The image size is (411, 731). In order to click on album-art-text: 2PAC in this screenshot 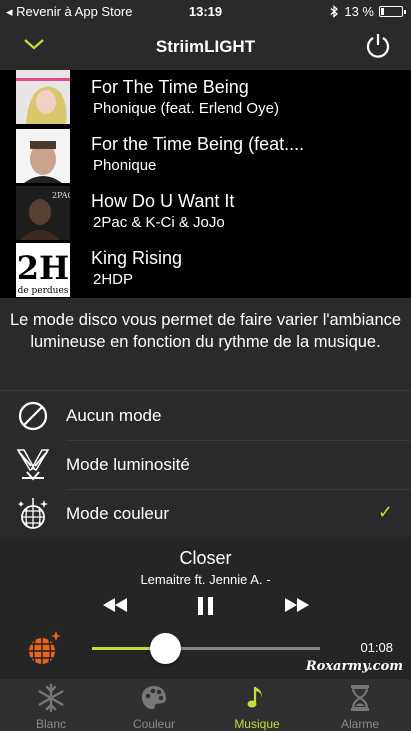, I will do `click(61, 195)`.